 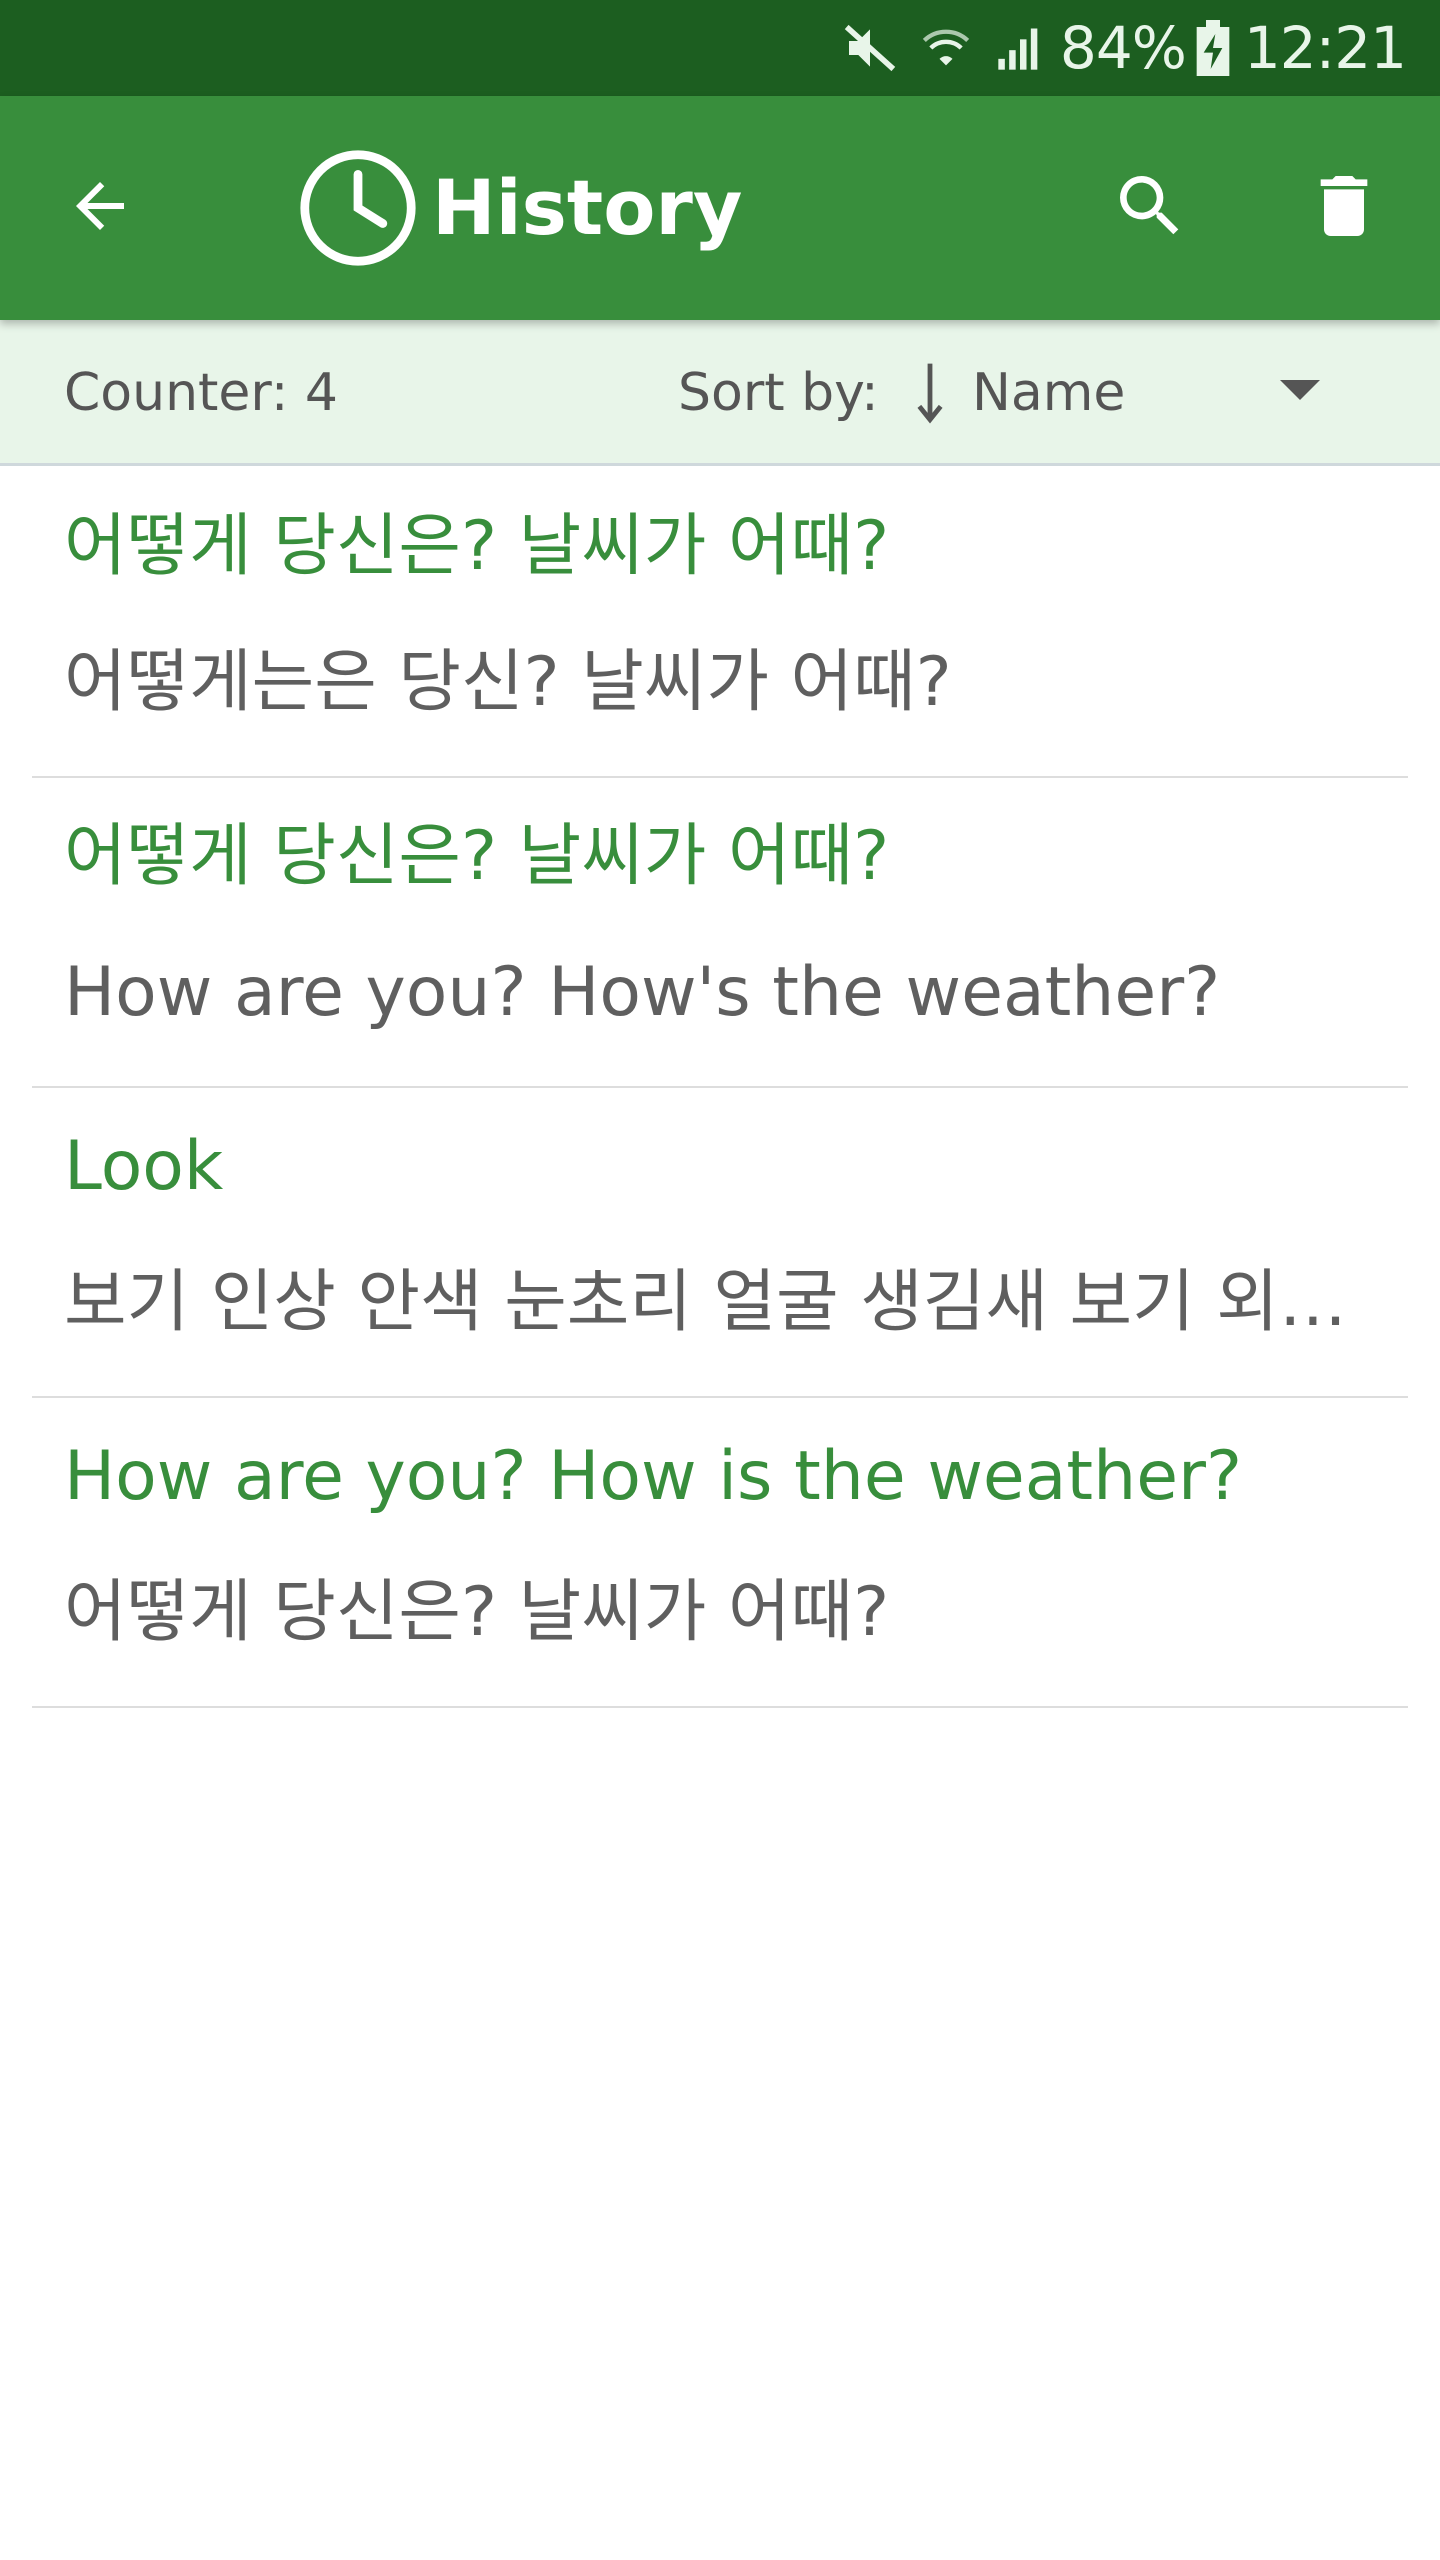 I want to click on sort-by-label: Sort by:, so click(x=778, y=393).